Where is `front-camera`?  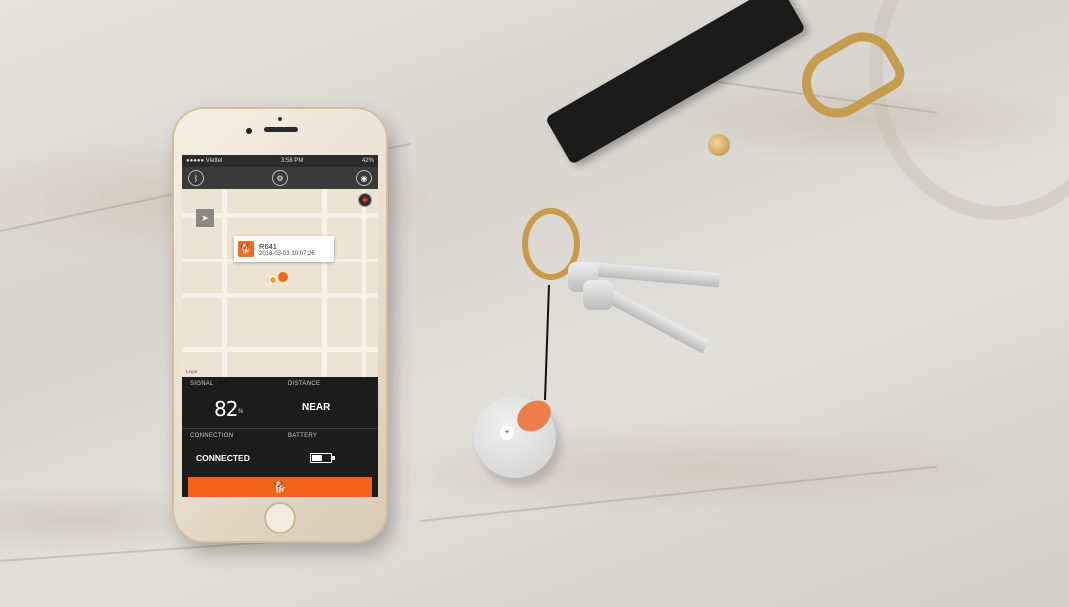
front-camera is located at coordinates (249, 131).